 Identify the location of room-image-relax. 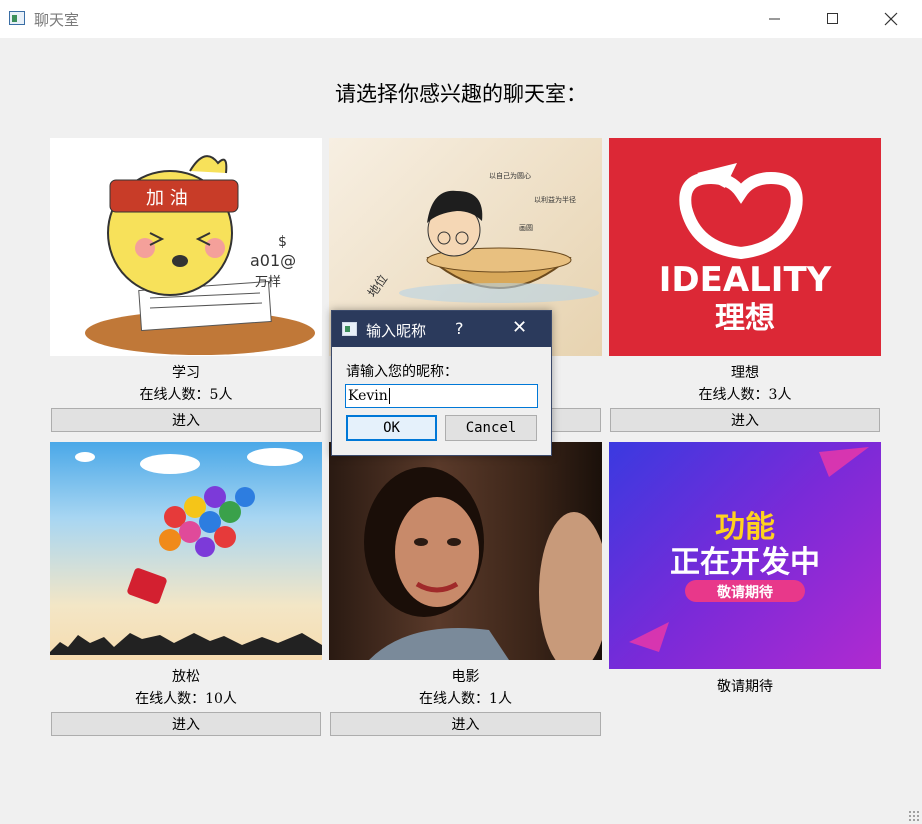
(186, 551).